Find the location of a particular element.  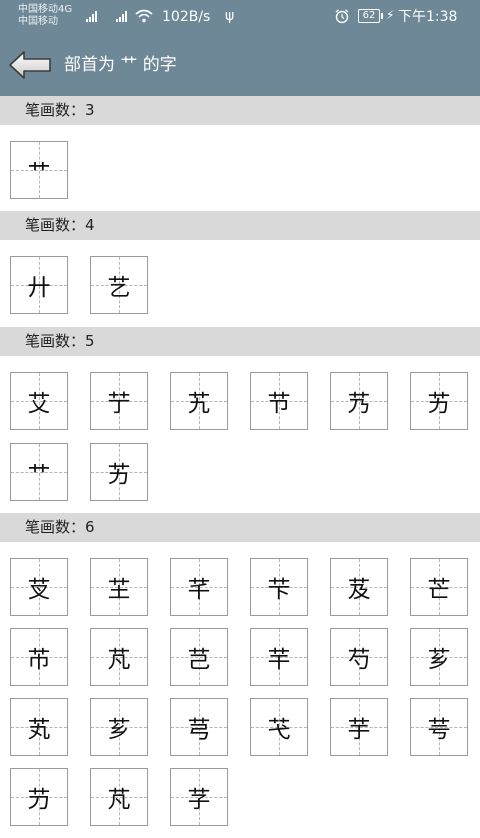

char-grid: 艹 is located at coordinates (240, 168).